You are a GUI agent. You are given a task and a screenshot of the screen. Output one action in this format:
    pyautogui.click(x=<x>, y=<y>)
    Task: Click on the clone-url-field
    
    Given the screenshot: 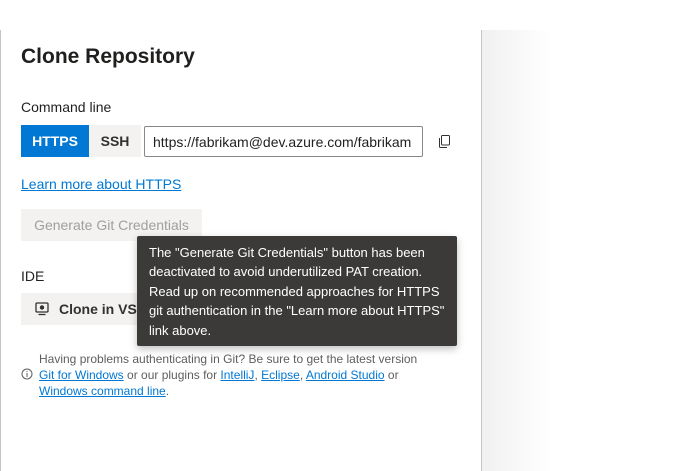 What is the action you would take?
    pyautogui.click(x=283, y=141)
    